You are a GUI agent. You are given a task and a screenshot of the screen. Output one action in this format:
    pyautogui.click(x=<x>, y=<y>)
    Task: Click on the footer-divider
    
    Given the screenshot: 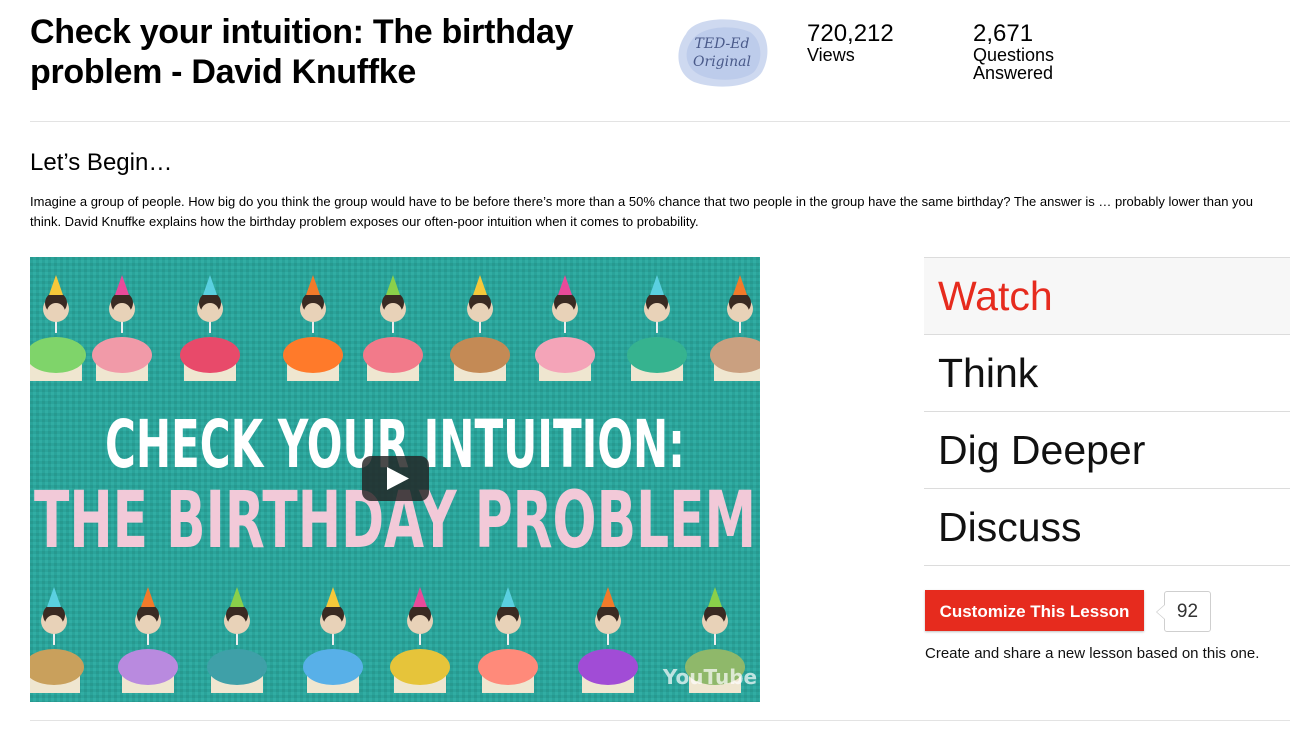 What is the action you would take?
    pyautogui.click(x=660, y=720)
    